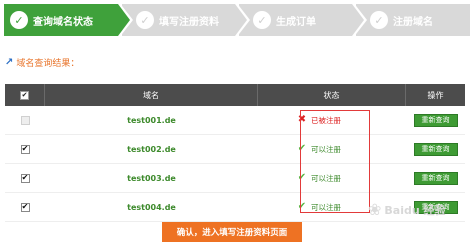  What do you see at coordinates (9, 62) in the screenshot?
I see `arrow-marker-icon: ↗` at bounding box center [9, 62].